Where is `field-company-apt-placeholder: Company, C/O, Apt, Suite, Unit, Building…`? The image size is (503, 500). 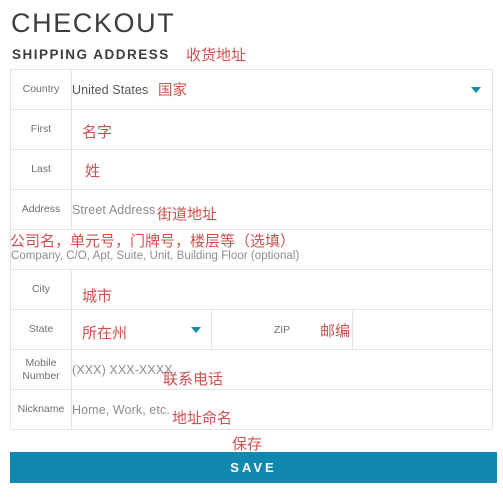
field-company-apt-placeholder: Company, C/O, Apt, Suite, Unit, Building… is located at coordinates (155, 255).